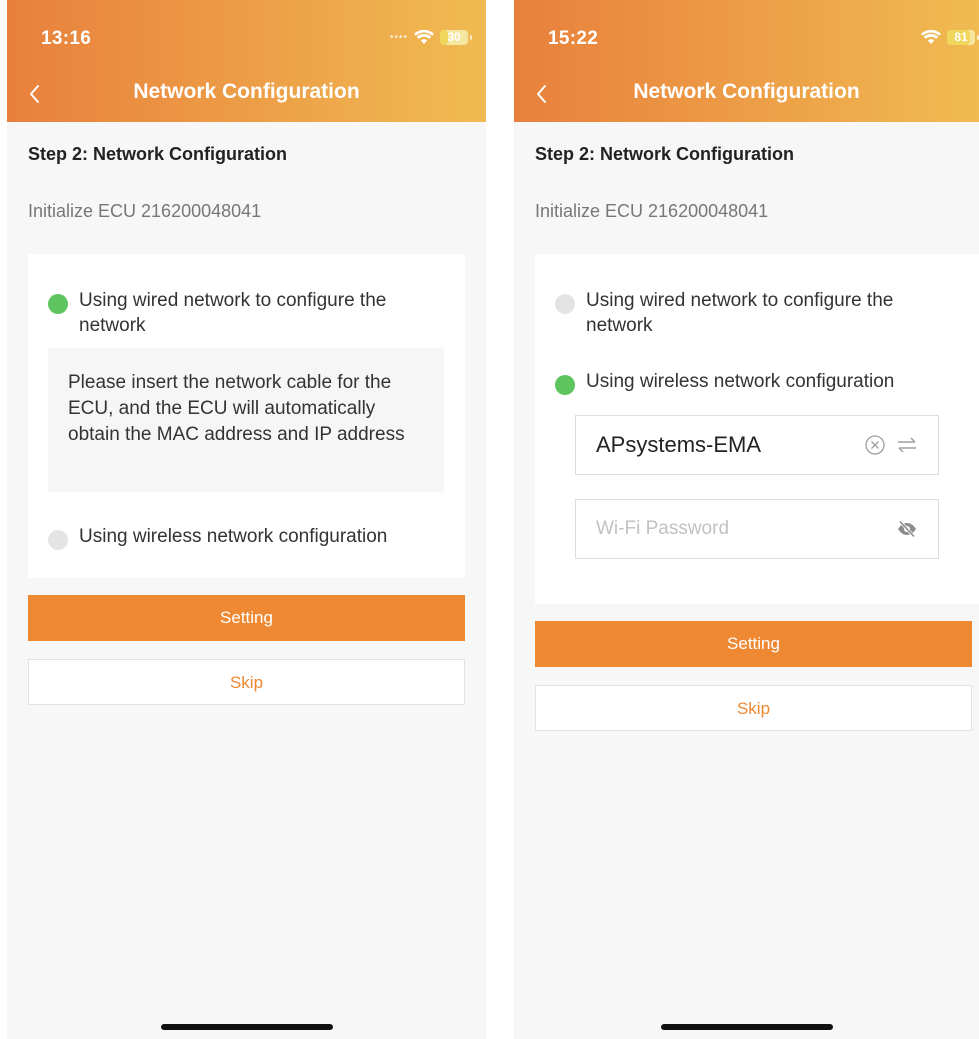  Describe the element at coordinates (58, 540) in the screenshot. I see `radio-wireless-unselected` at that location.